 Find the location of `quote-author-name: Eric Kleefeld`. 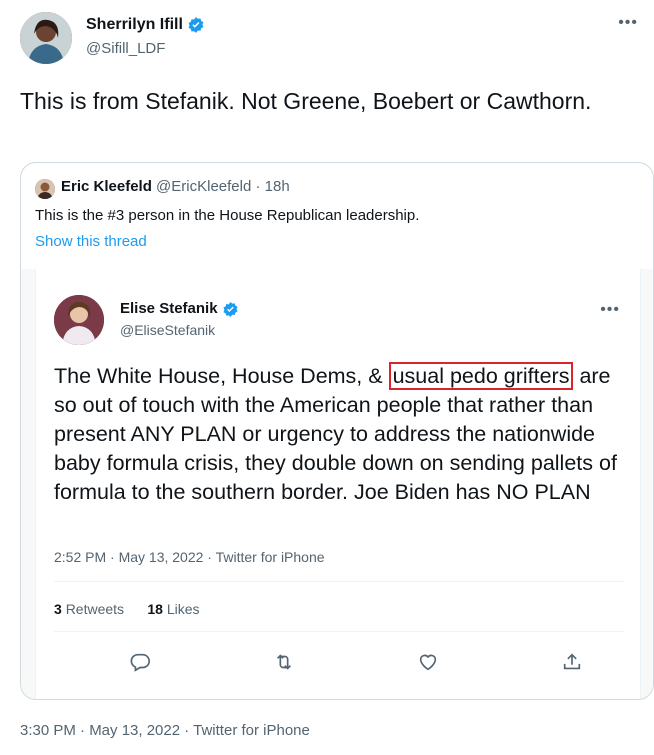

quote-author-name: Eric Kleefeld is located at coordinates (106, 186).